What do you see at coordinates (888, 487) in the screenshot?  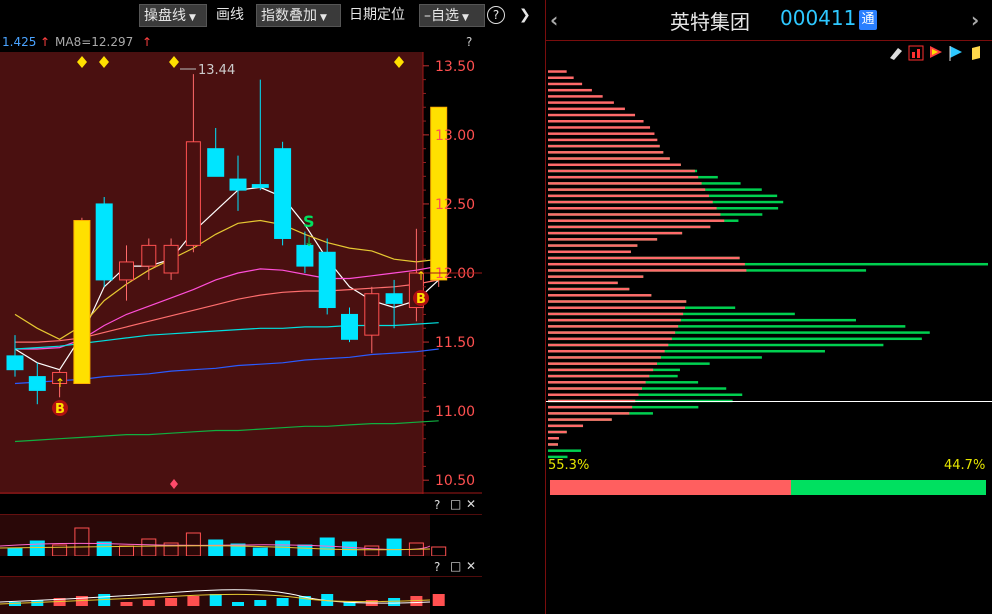 I see `loss-bar-fill` at bounding box center [888, 487].